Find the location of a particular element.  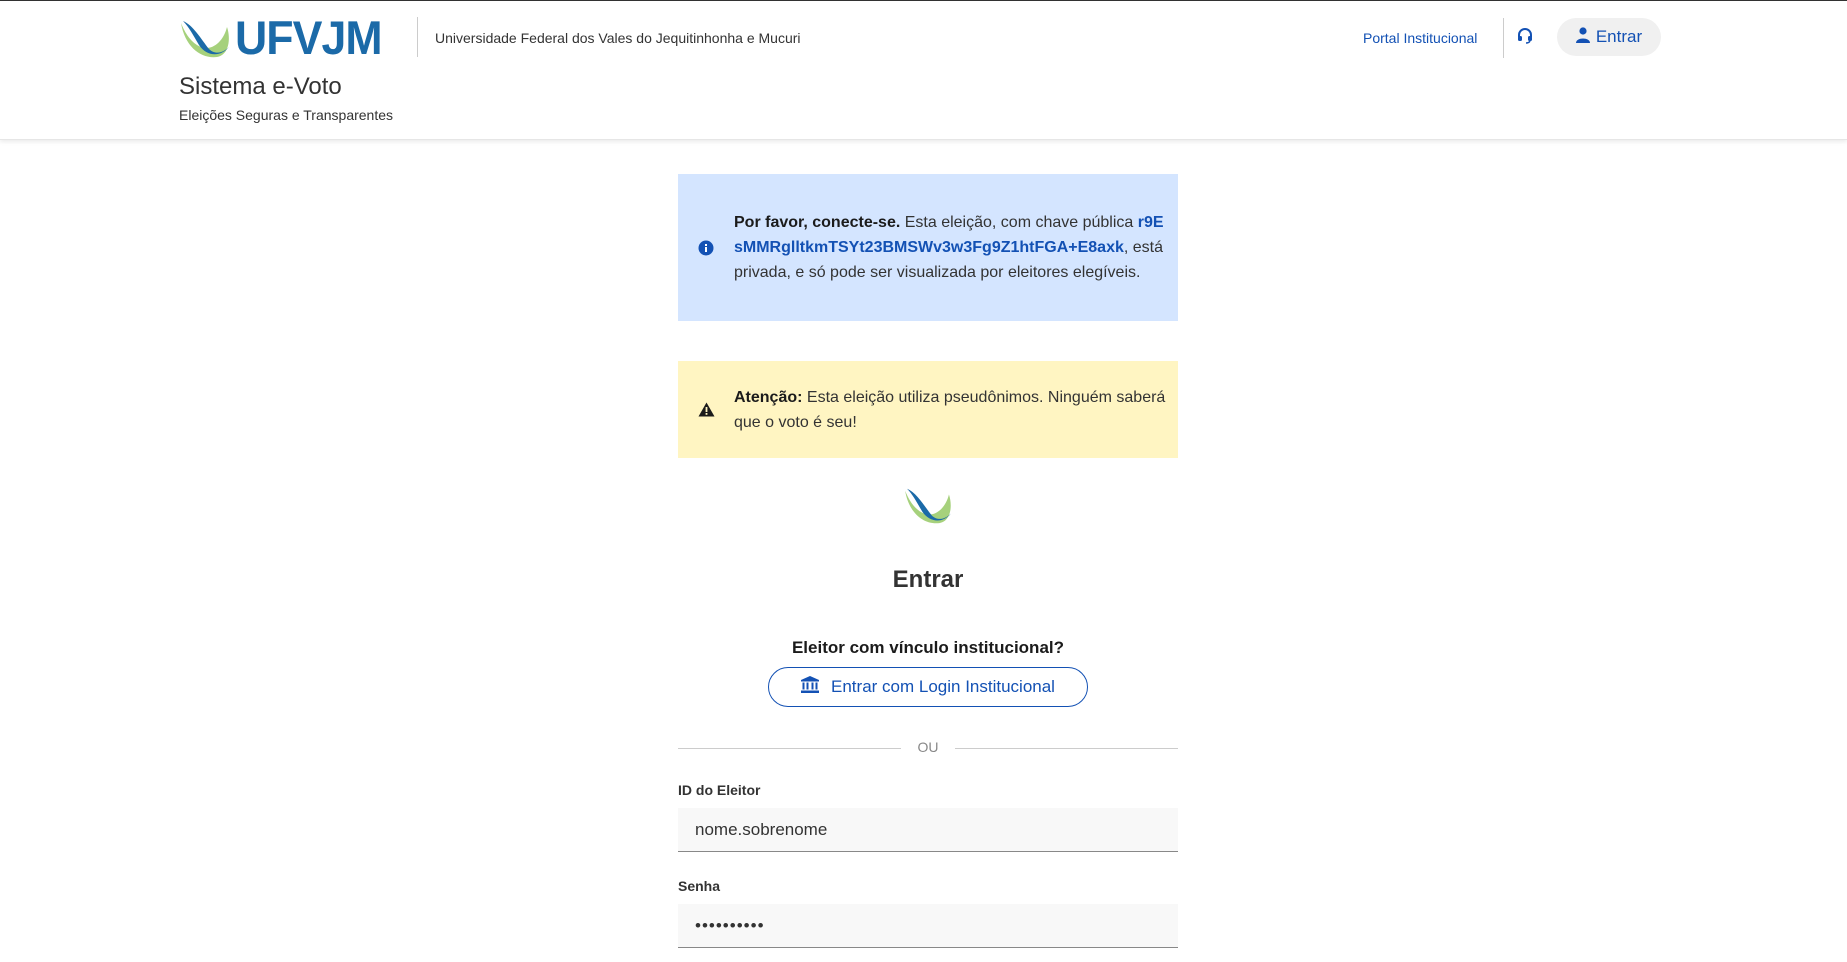

nav-divider is located at coordinates (1503, 38).